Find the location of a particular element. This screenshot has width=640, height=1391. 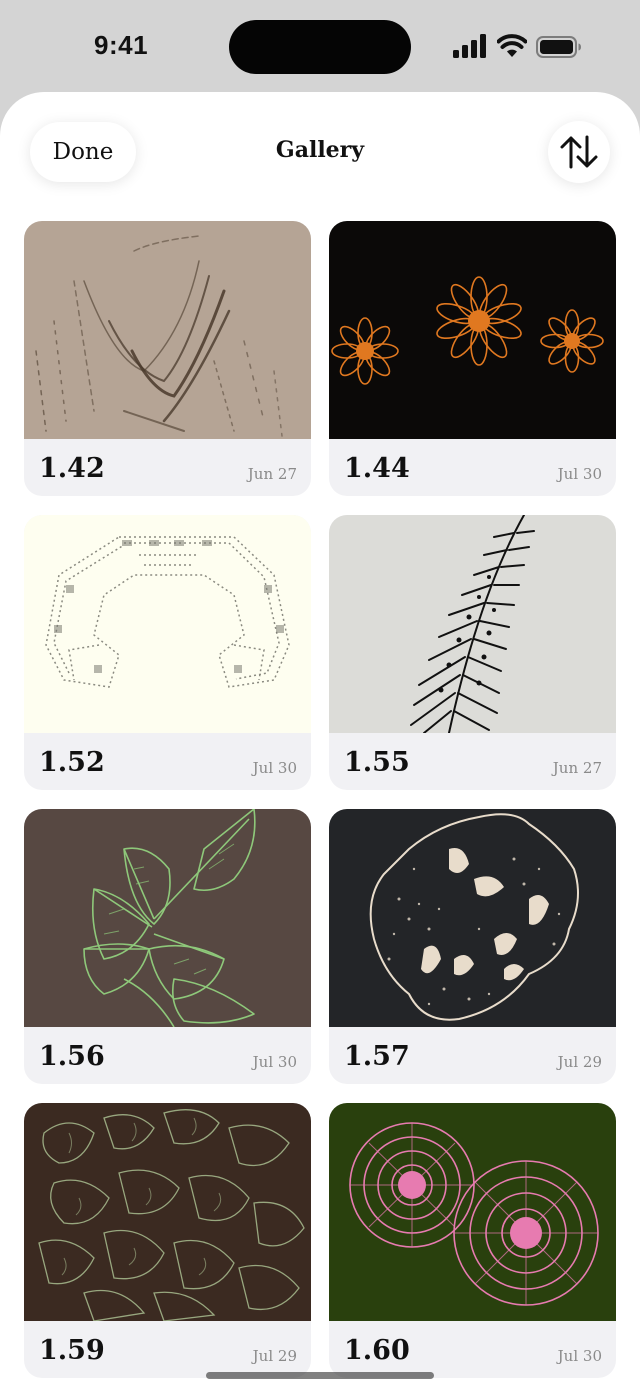

gallery-card: 1.60 Jul 30 is located at coordinates (472, 1240).